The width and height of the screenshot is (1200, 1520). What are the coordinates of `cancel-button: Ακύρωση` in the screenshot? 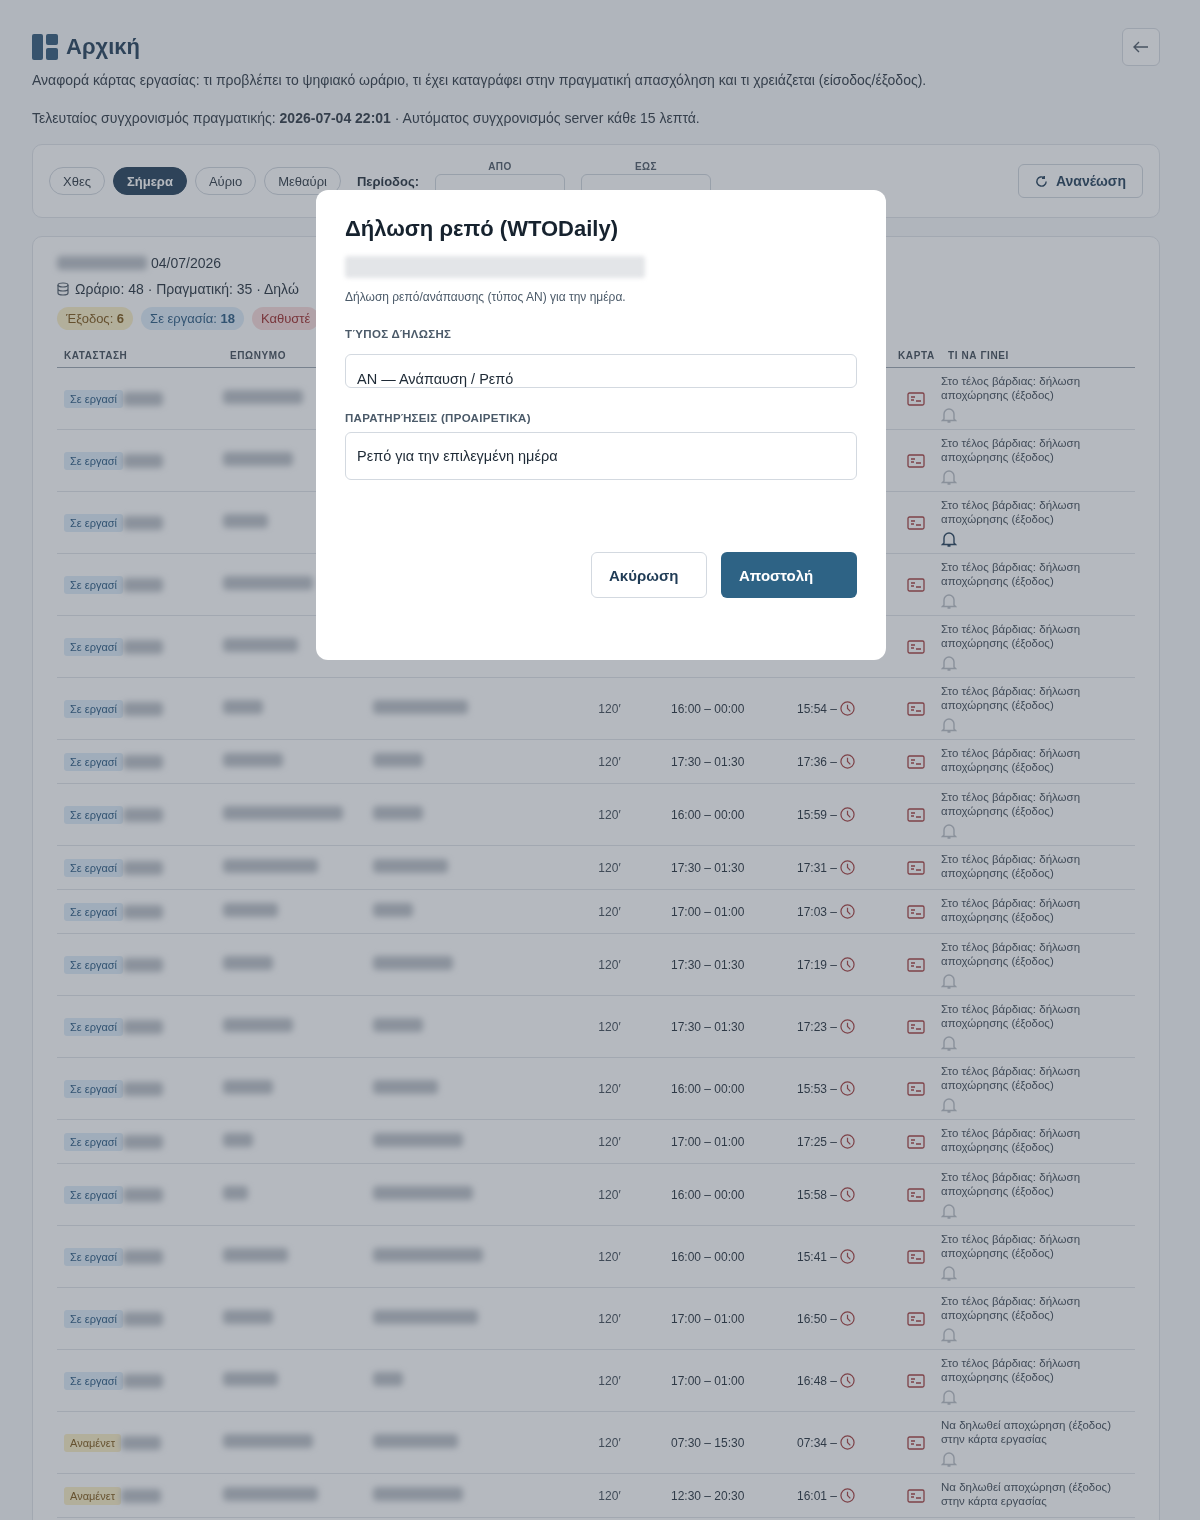 It's located at (649, 575).